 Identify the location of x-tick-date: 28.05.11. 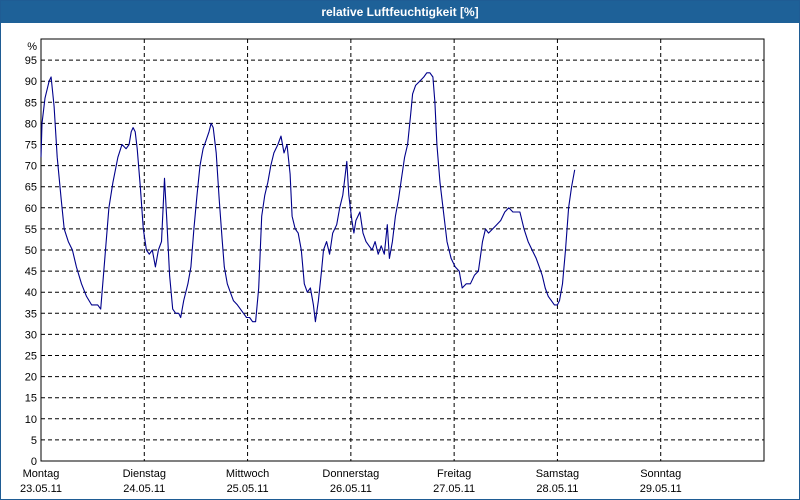
(557, 489).